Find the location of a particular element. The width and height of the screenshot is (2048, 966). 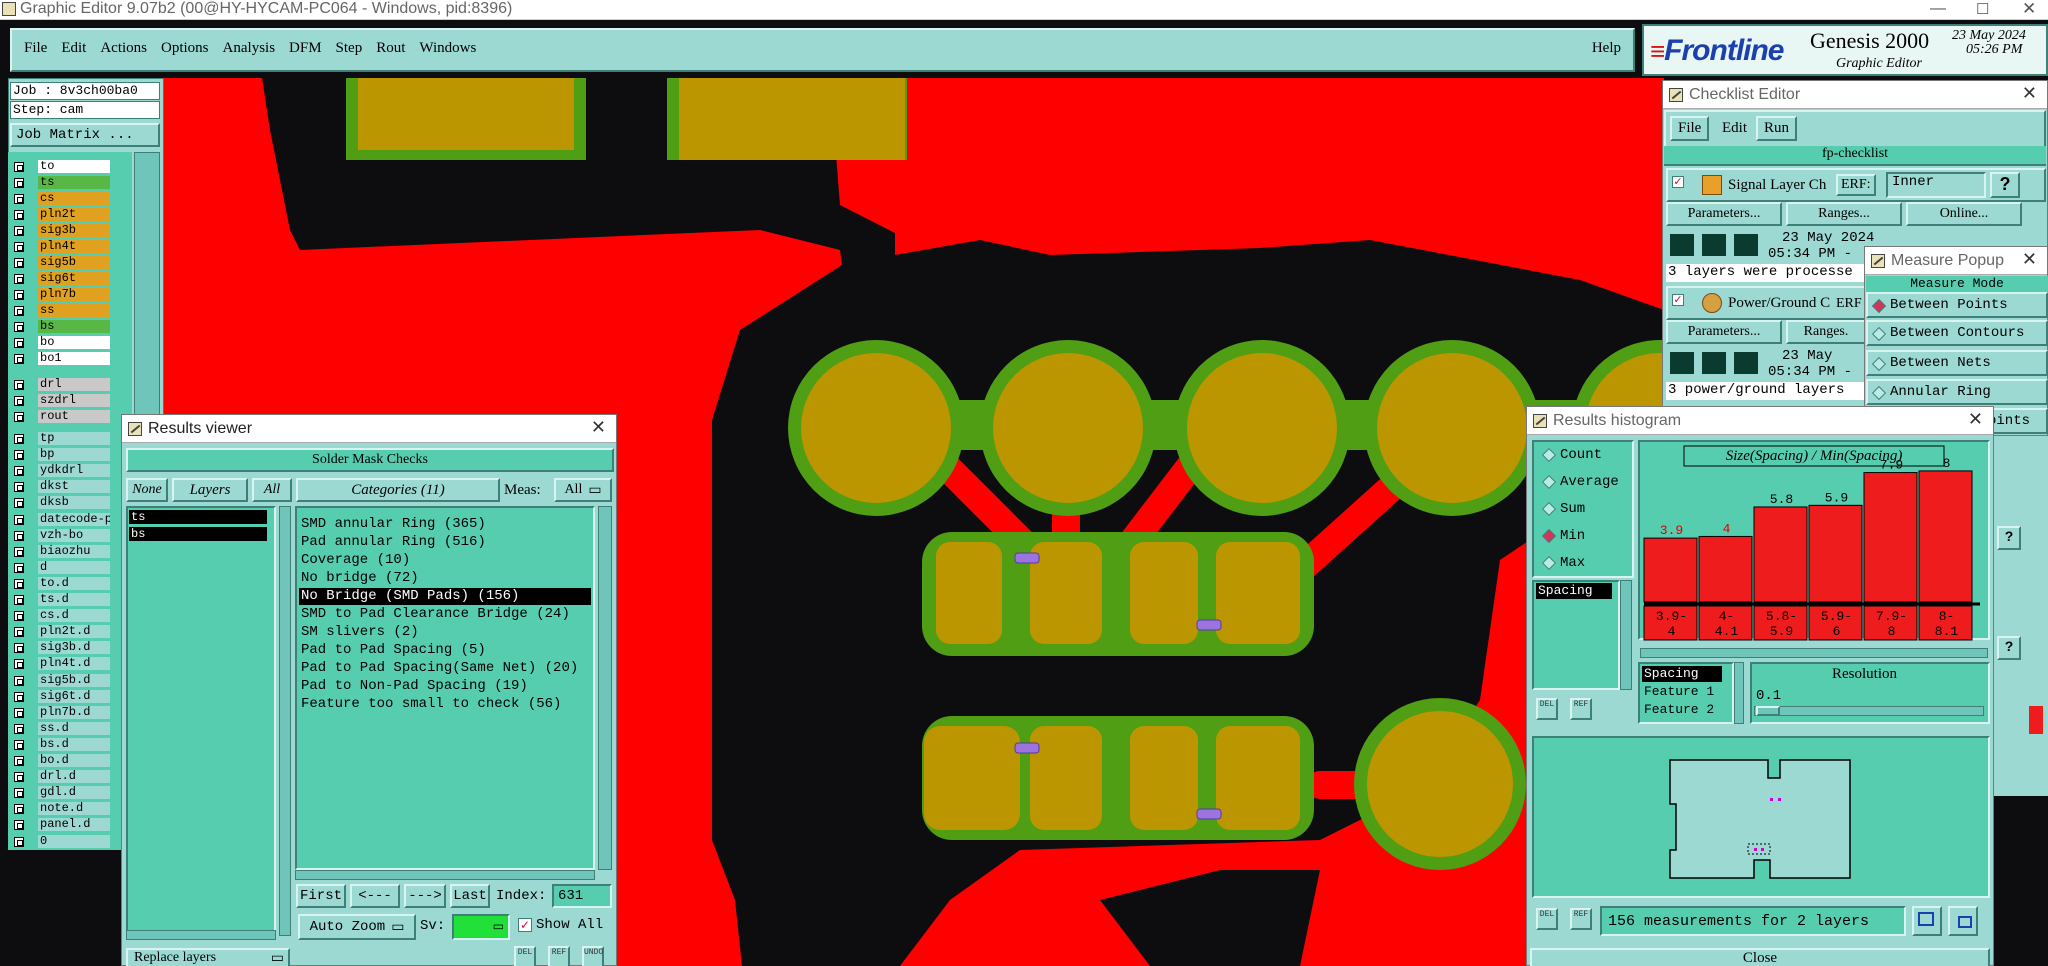

layer-row-note.d: note.d is located at coordinates (60, 809).